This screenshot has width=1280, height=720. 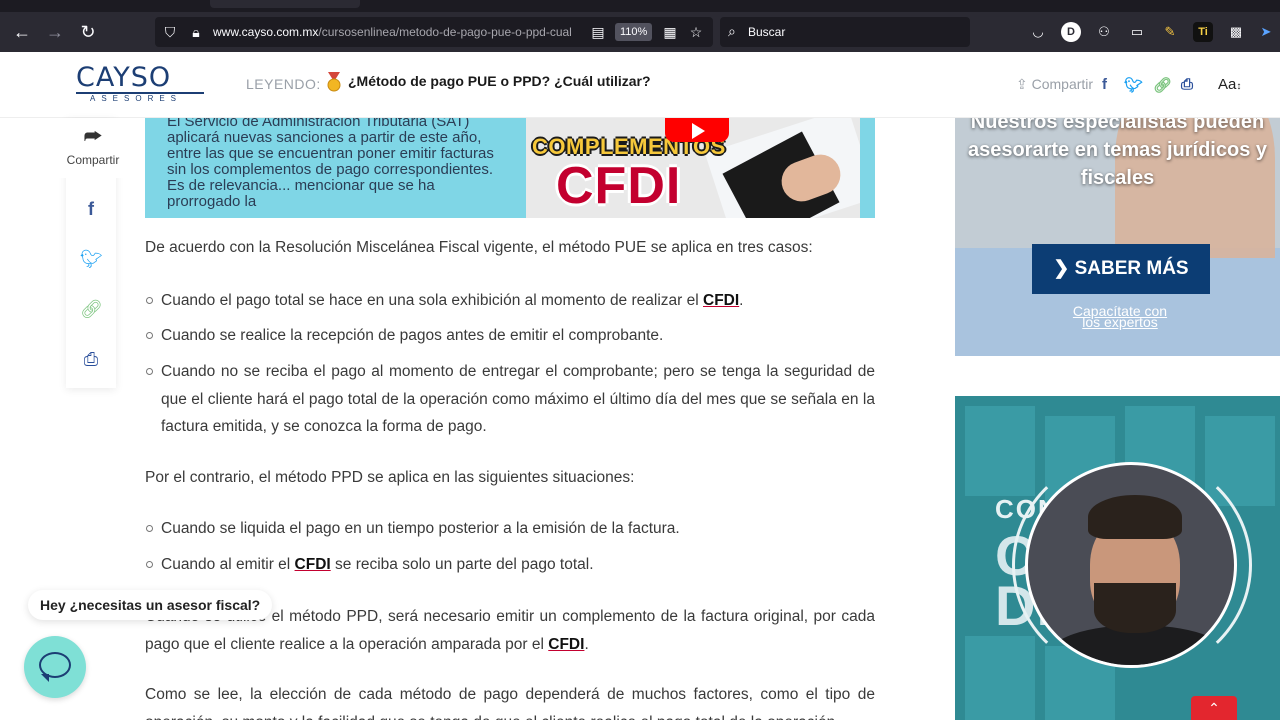 What do you see at coordinates (91, 359) in the screenshot?
I see `rail-print-icon: ⎙` at bounding box center [91, 359].